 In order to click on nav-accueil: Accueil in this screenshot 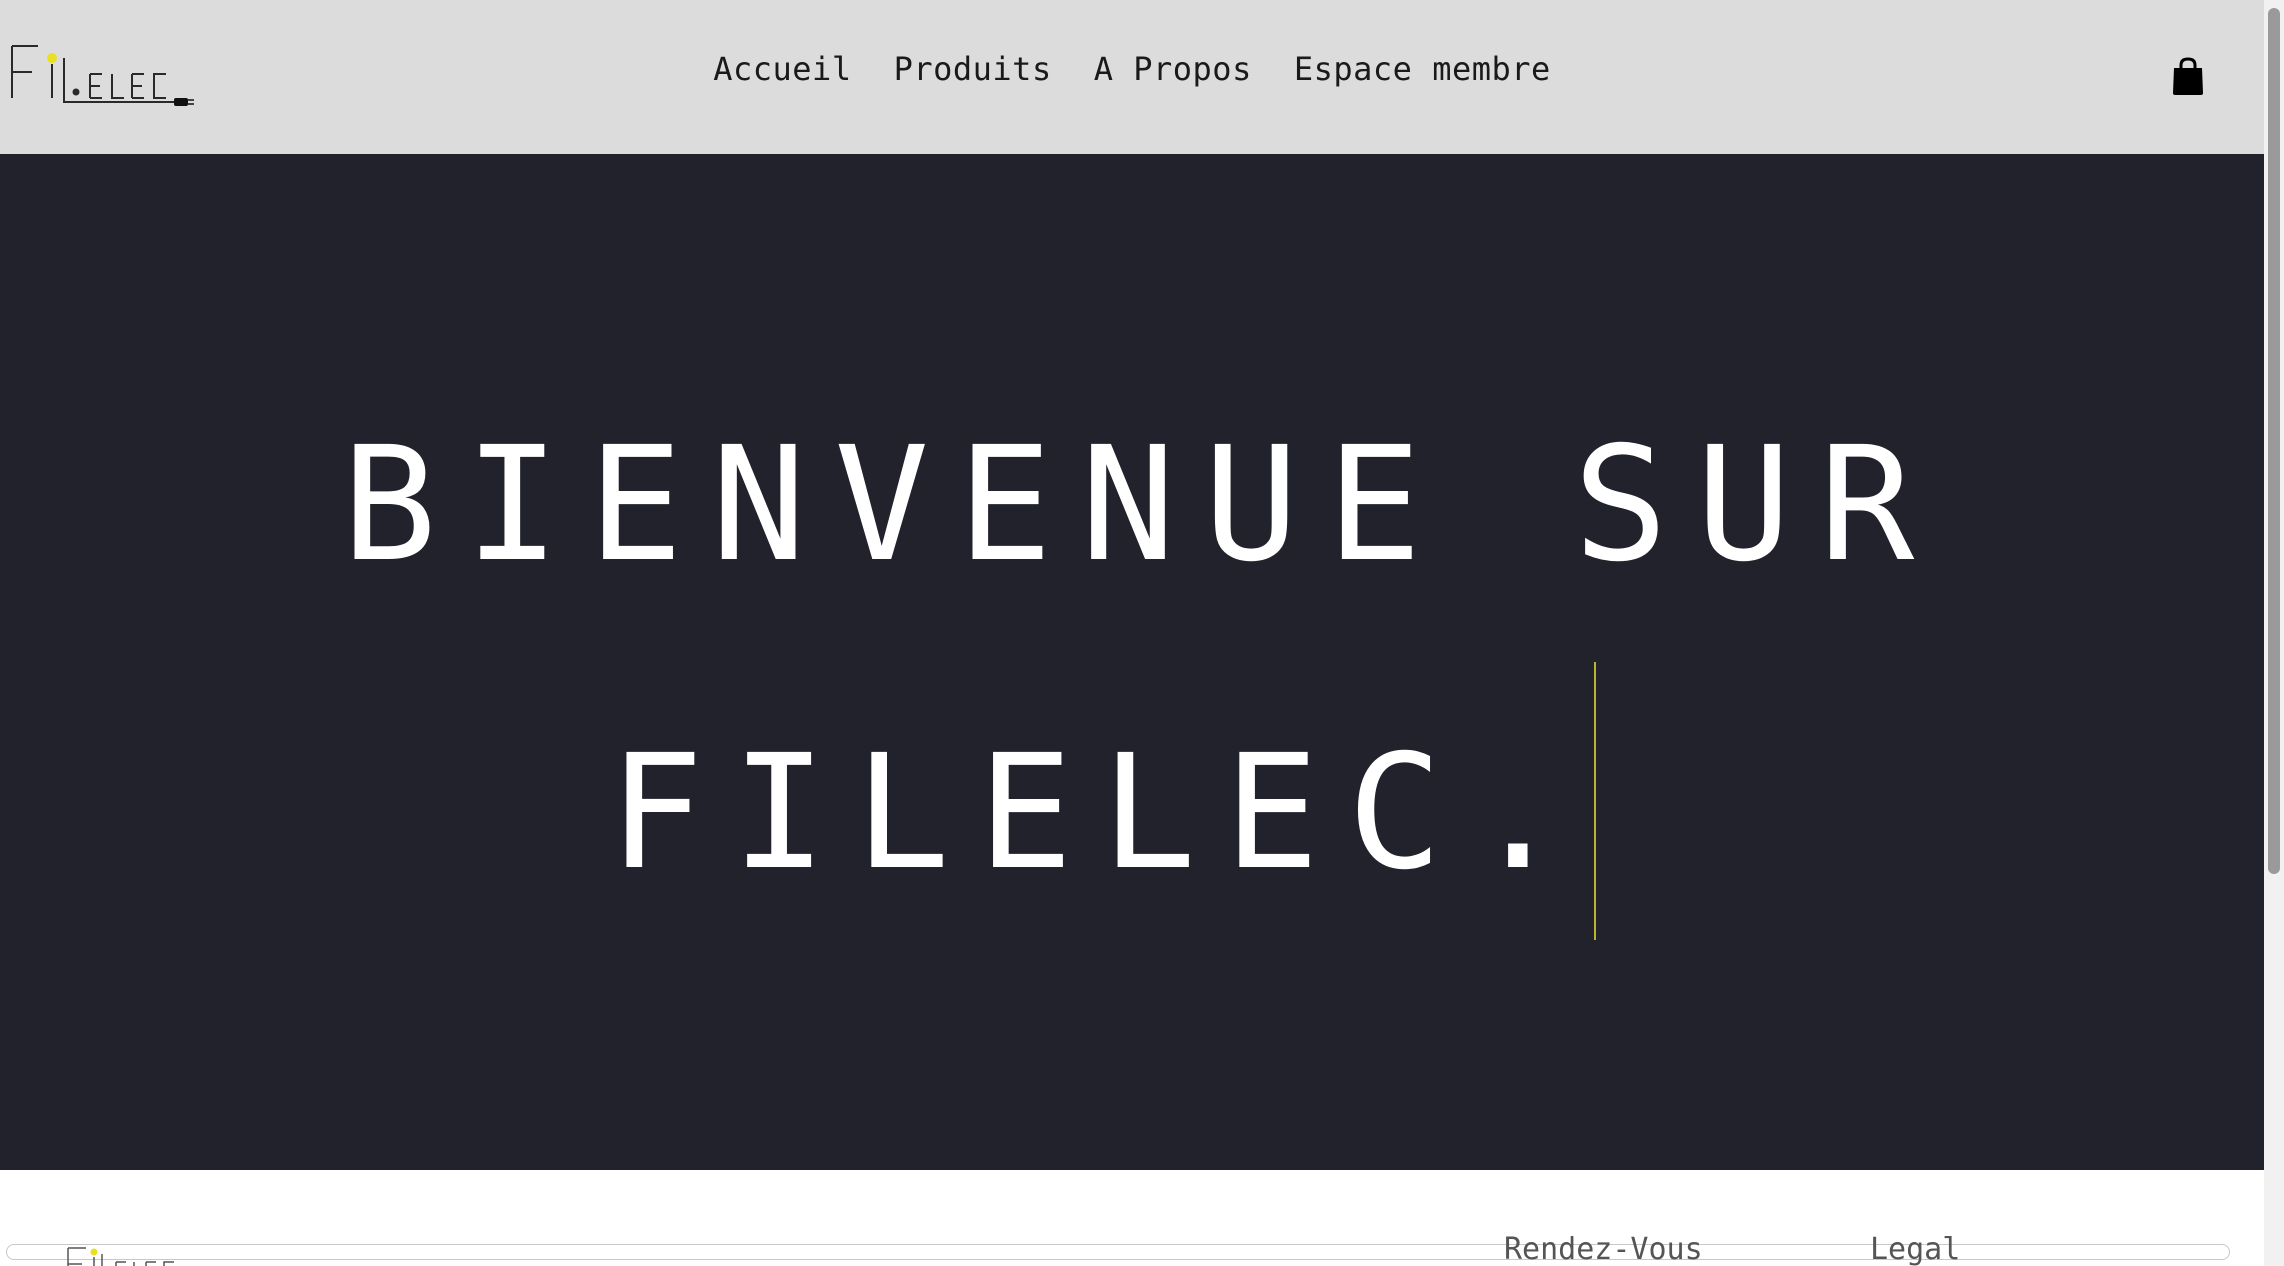, I will do `click(782, 69)`.